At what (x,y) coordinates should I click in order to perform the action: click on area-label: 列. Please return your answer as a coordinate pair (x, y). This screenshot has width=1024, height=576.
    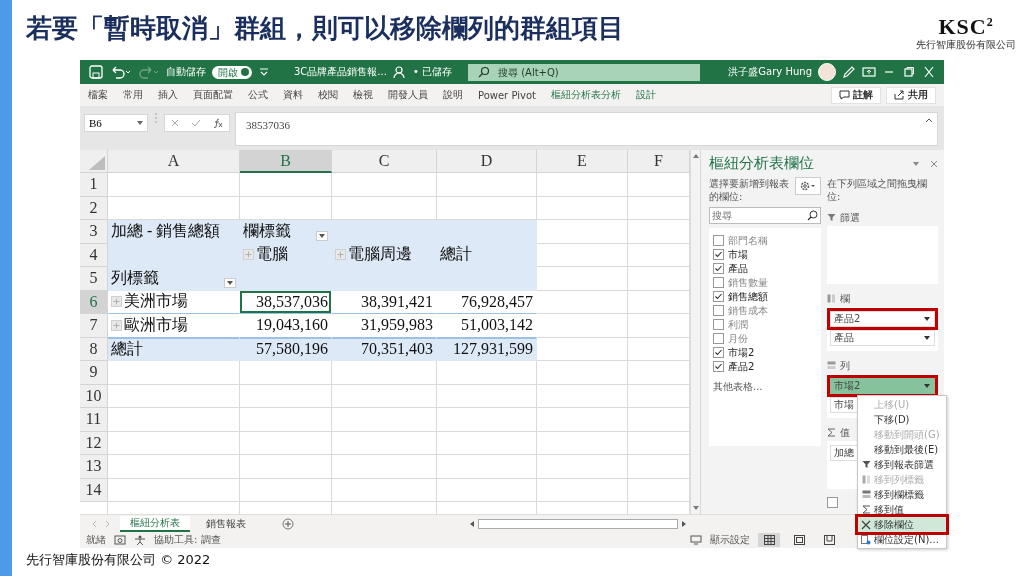
    Looking at the image, I should click on (845, 365).